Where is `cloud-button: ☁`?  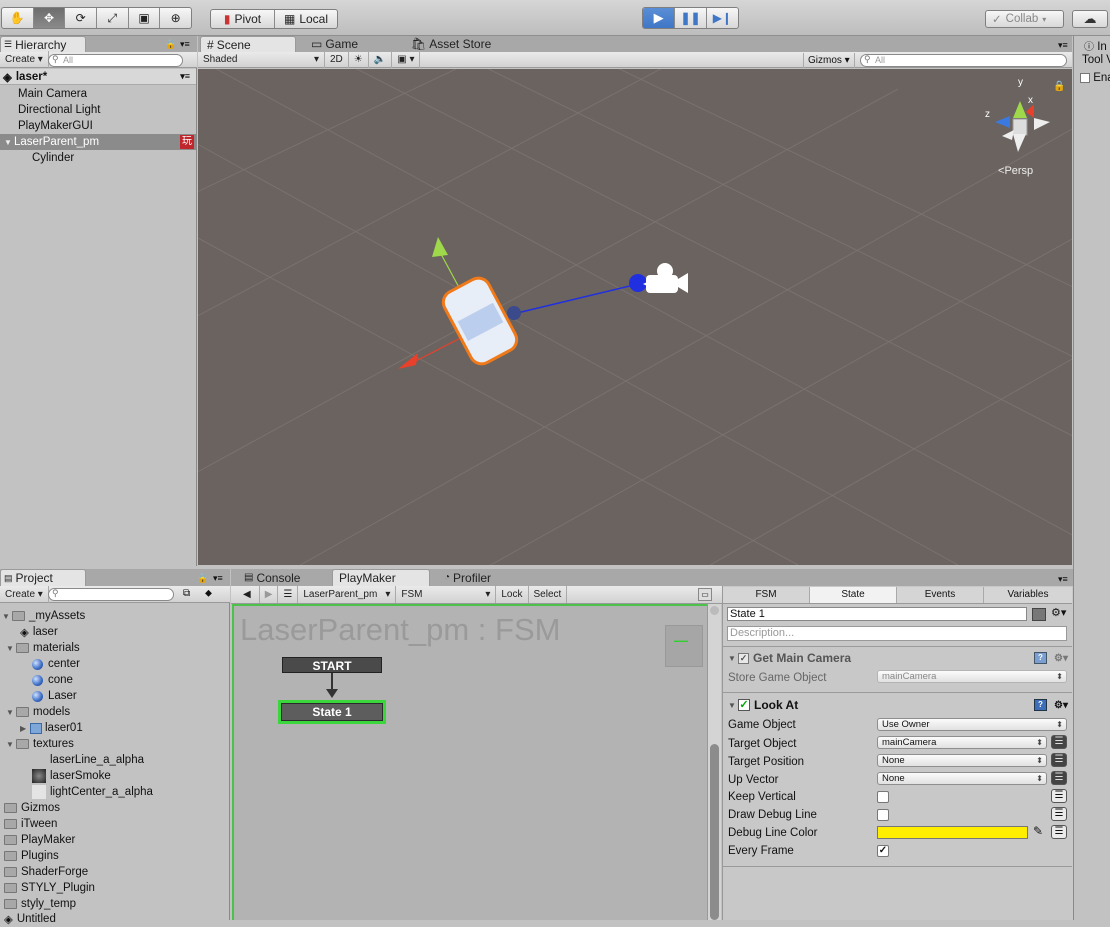 cloud-button: ☁ is located at coordinates (1090, 19).